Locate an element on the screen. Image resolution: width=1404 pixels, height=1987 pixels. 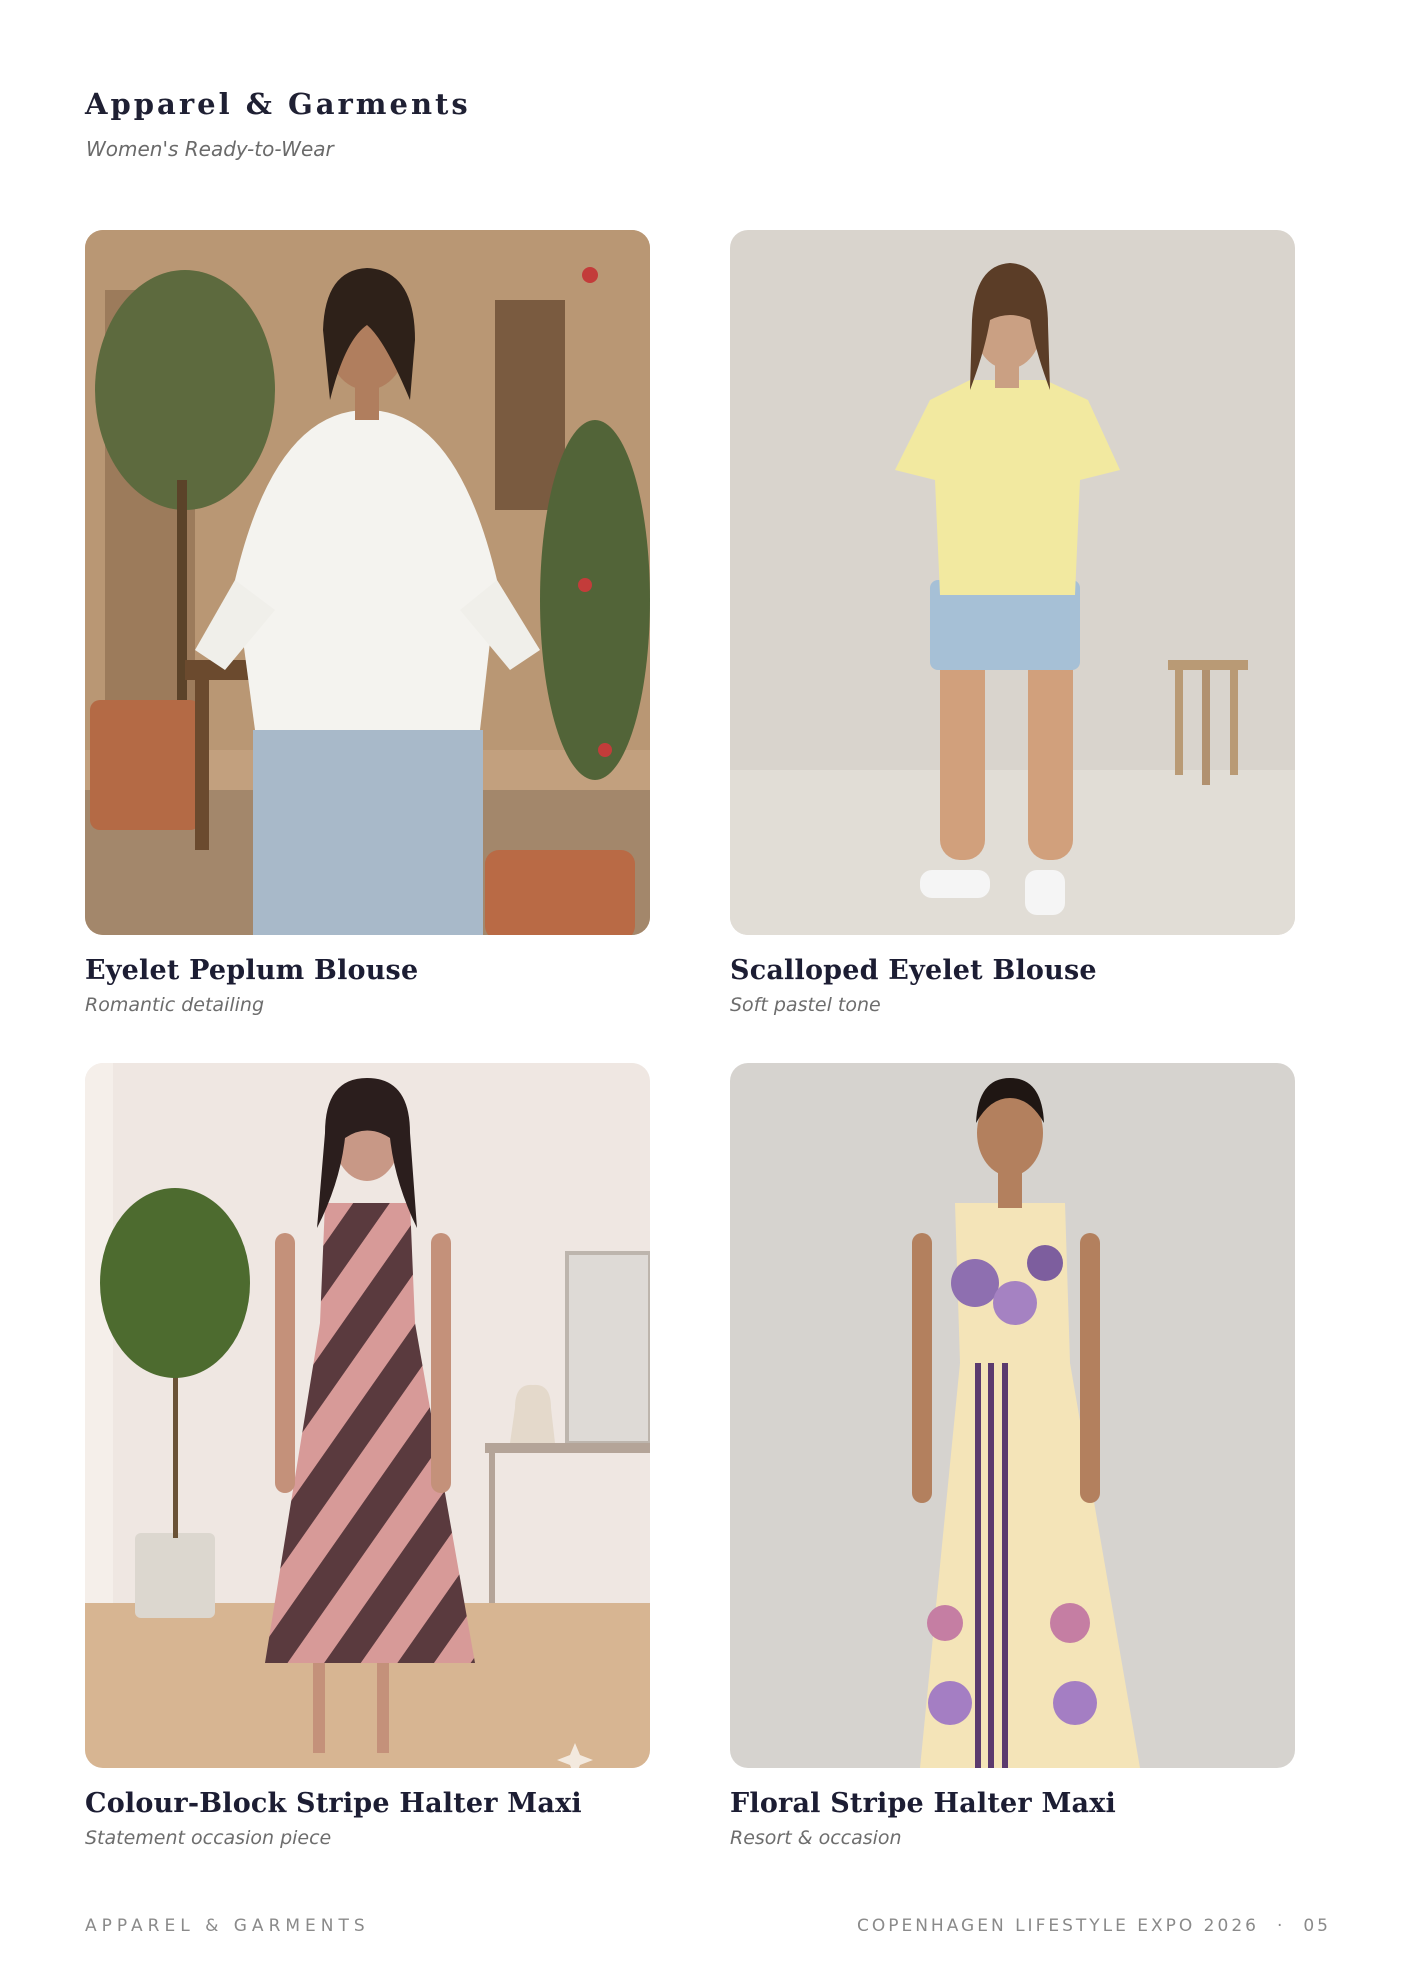
footer-section-label: APPAREL & GARMENTS is located at coordinates (227, 1926).